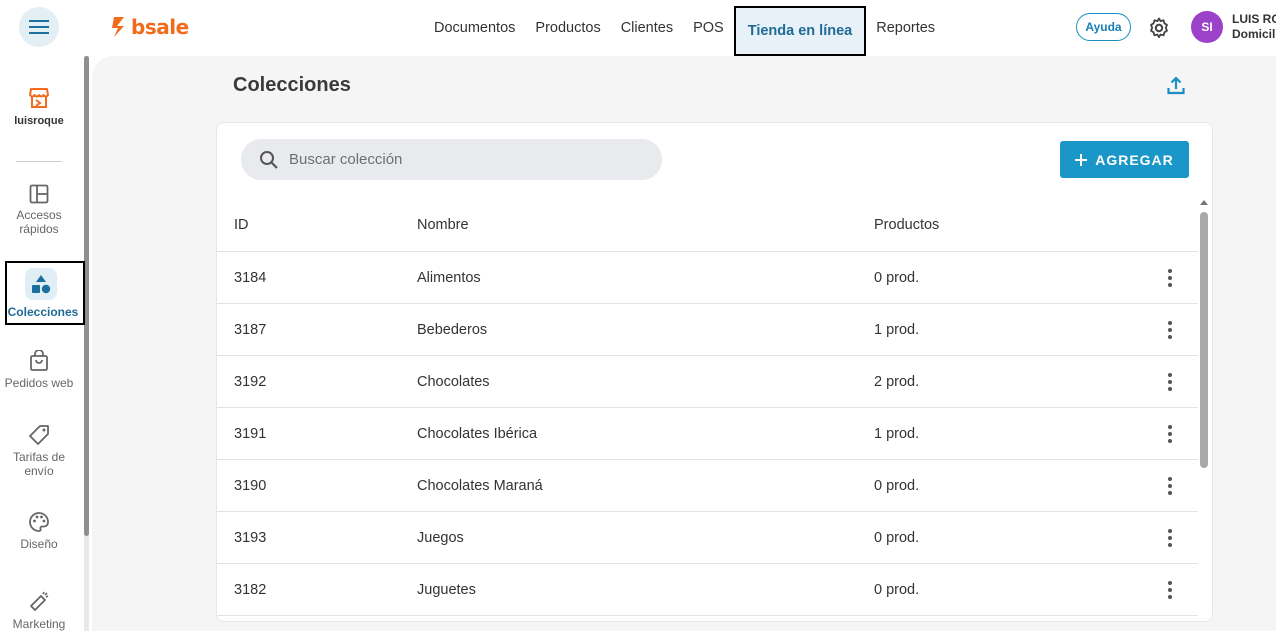  What do you see at coordinates (708, 28) in the screenshot?
I see `nav-pos: POS` at bounding box center [708, 28].